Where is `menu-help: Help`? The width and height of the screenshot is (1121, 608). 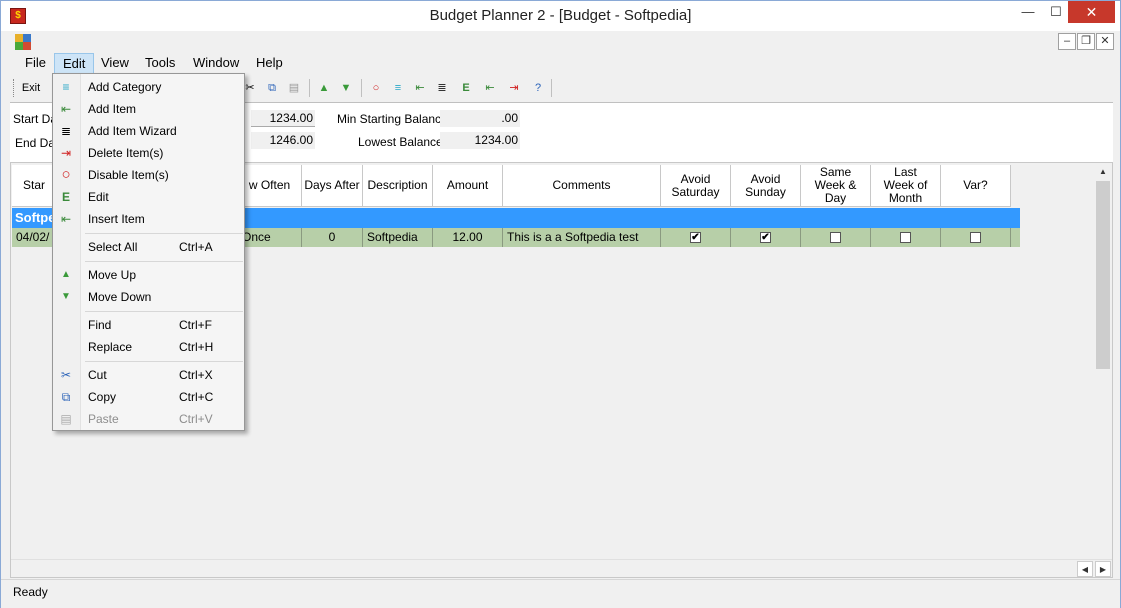
menu-help: Help is located at coordinates (269, 63).